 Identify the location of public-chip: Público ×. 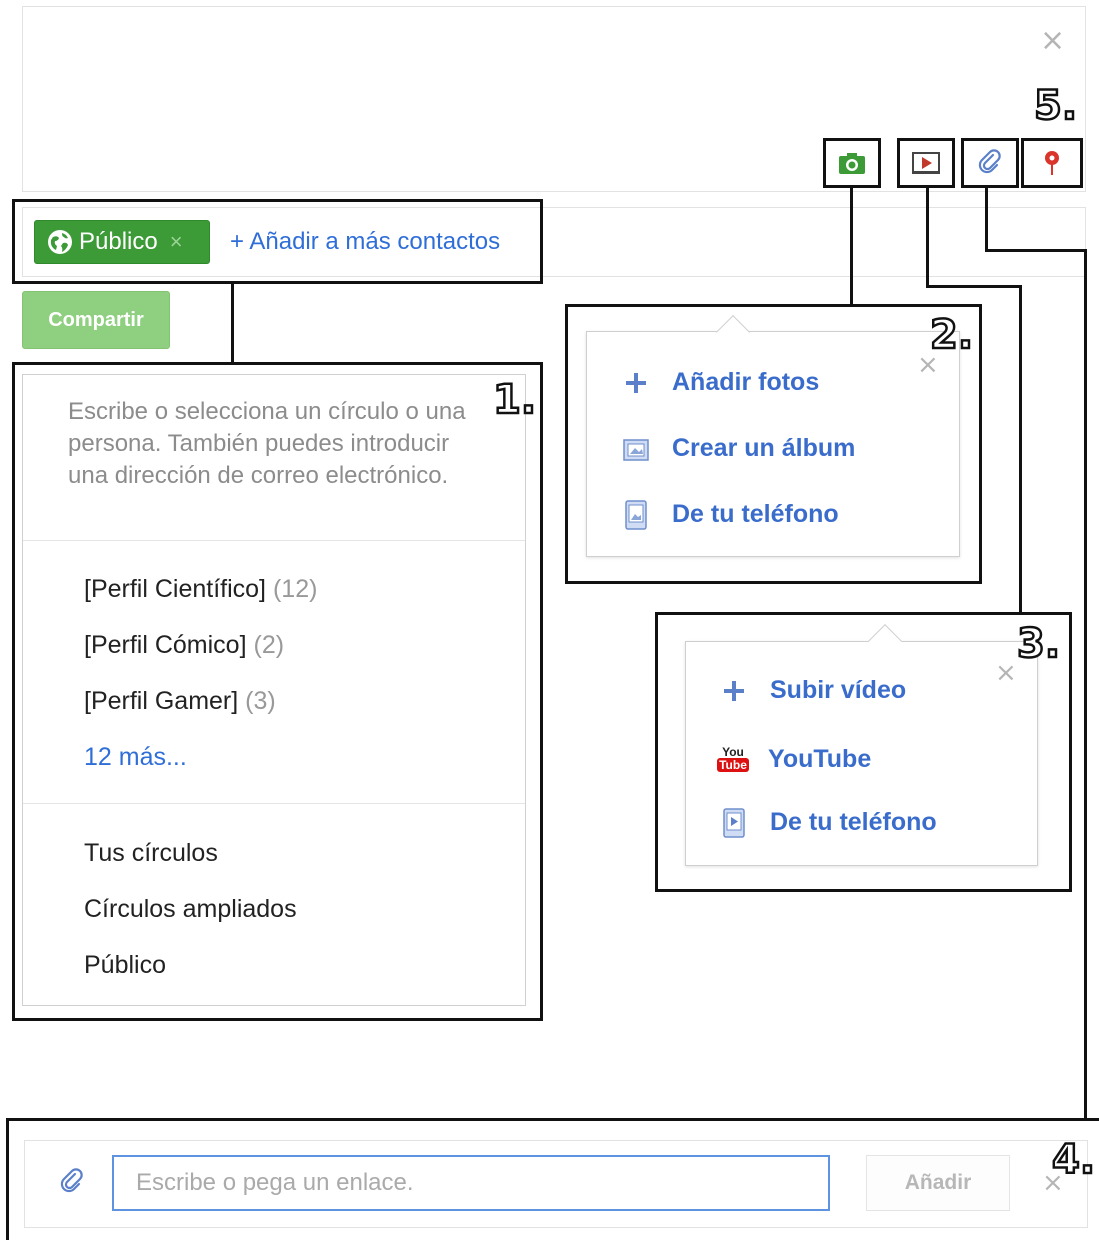
(122, 242).